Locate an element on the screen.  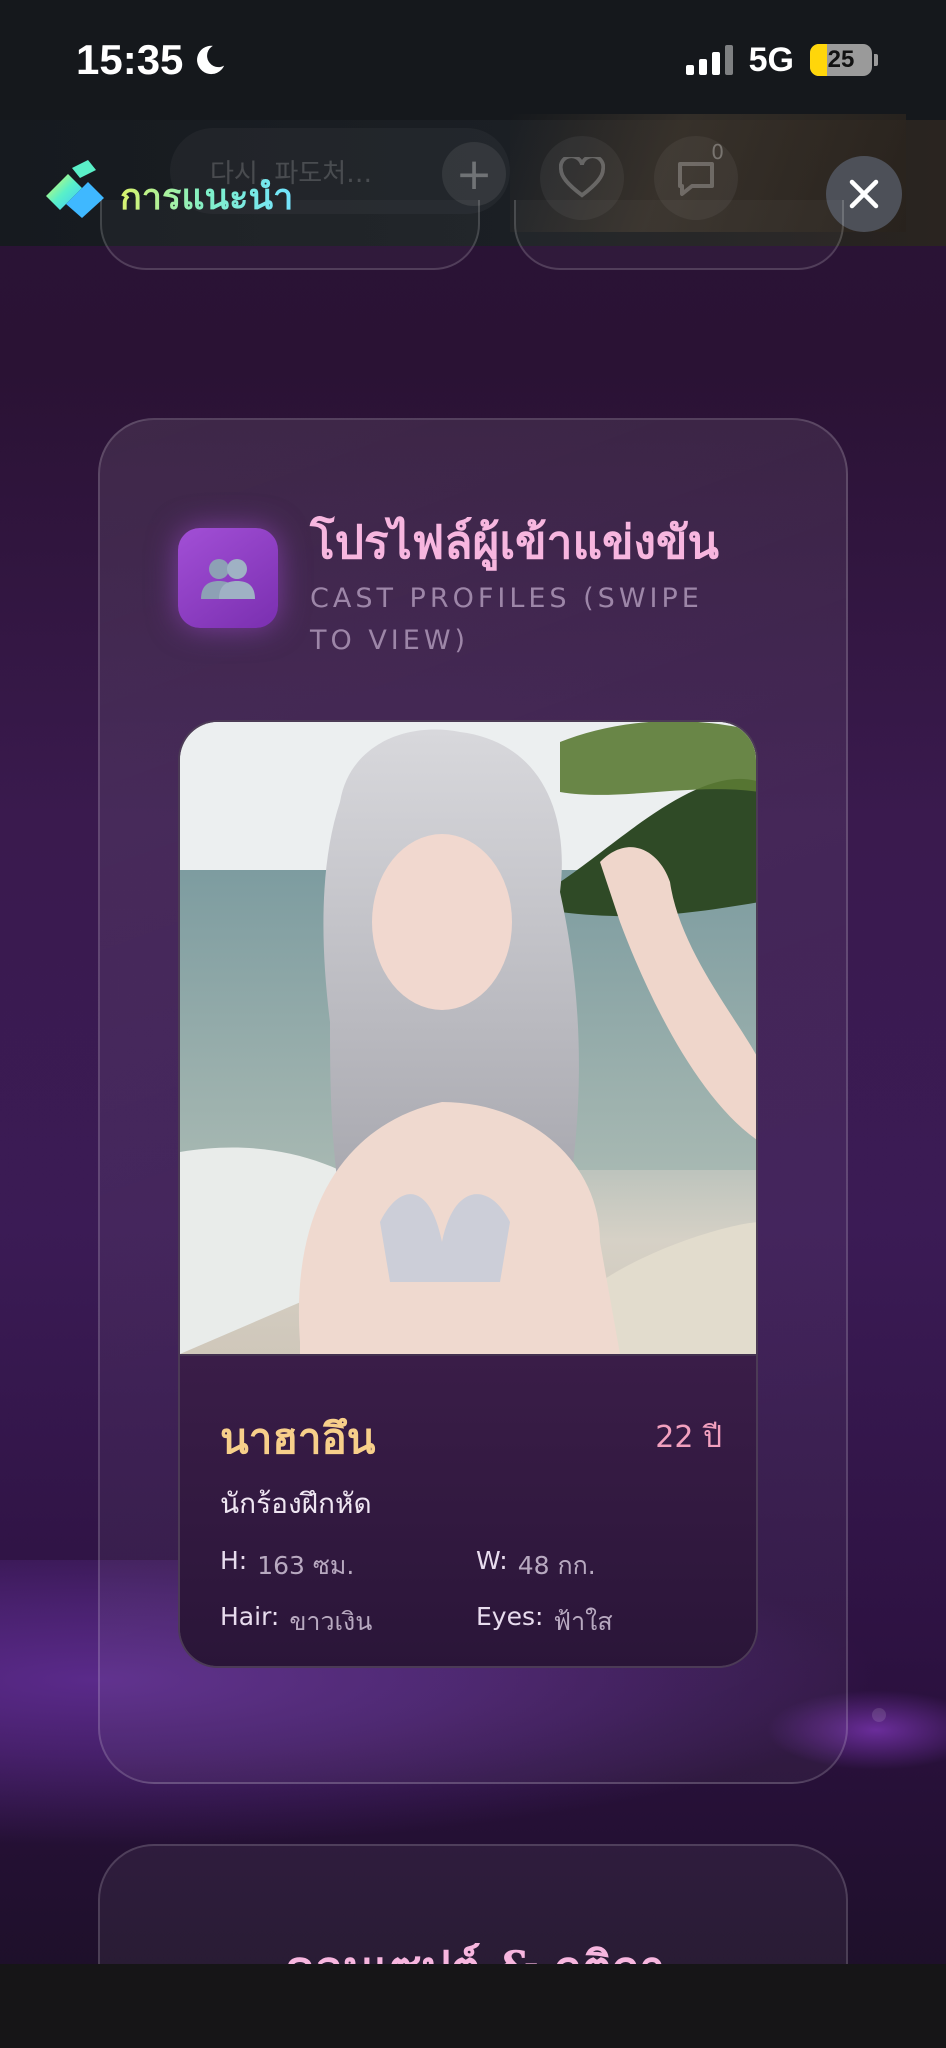
stat-eyes-label: Eyes: is located at coordinates (510, 1616).